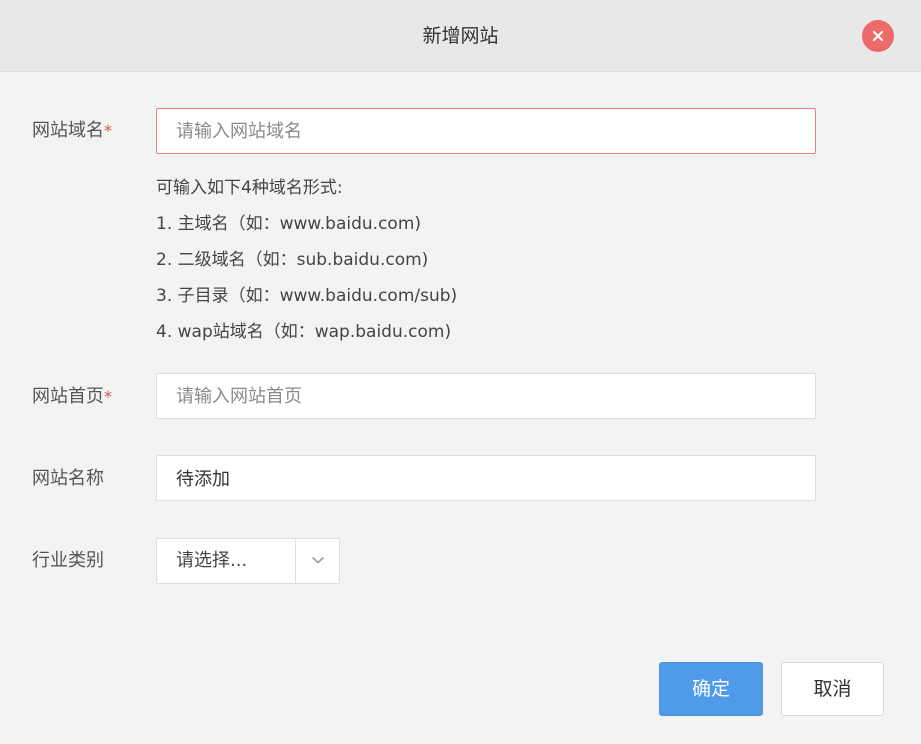  I want to click on domain-label: 网站域名*, so click(72, 131).